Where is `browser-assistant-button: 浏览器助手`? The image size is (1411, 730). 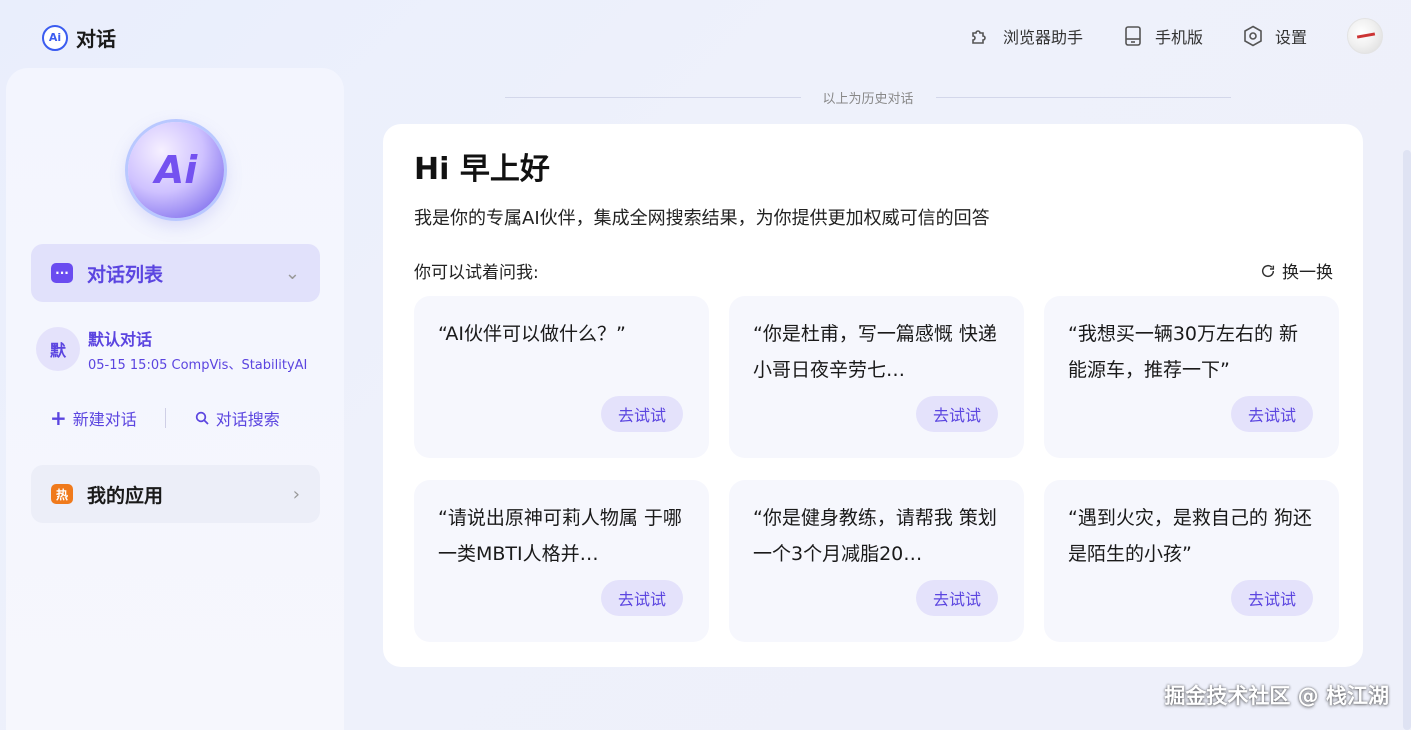 browser-assistant-button: 浏览器助手 is located at coordinates (1026, 36).